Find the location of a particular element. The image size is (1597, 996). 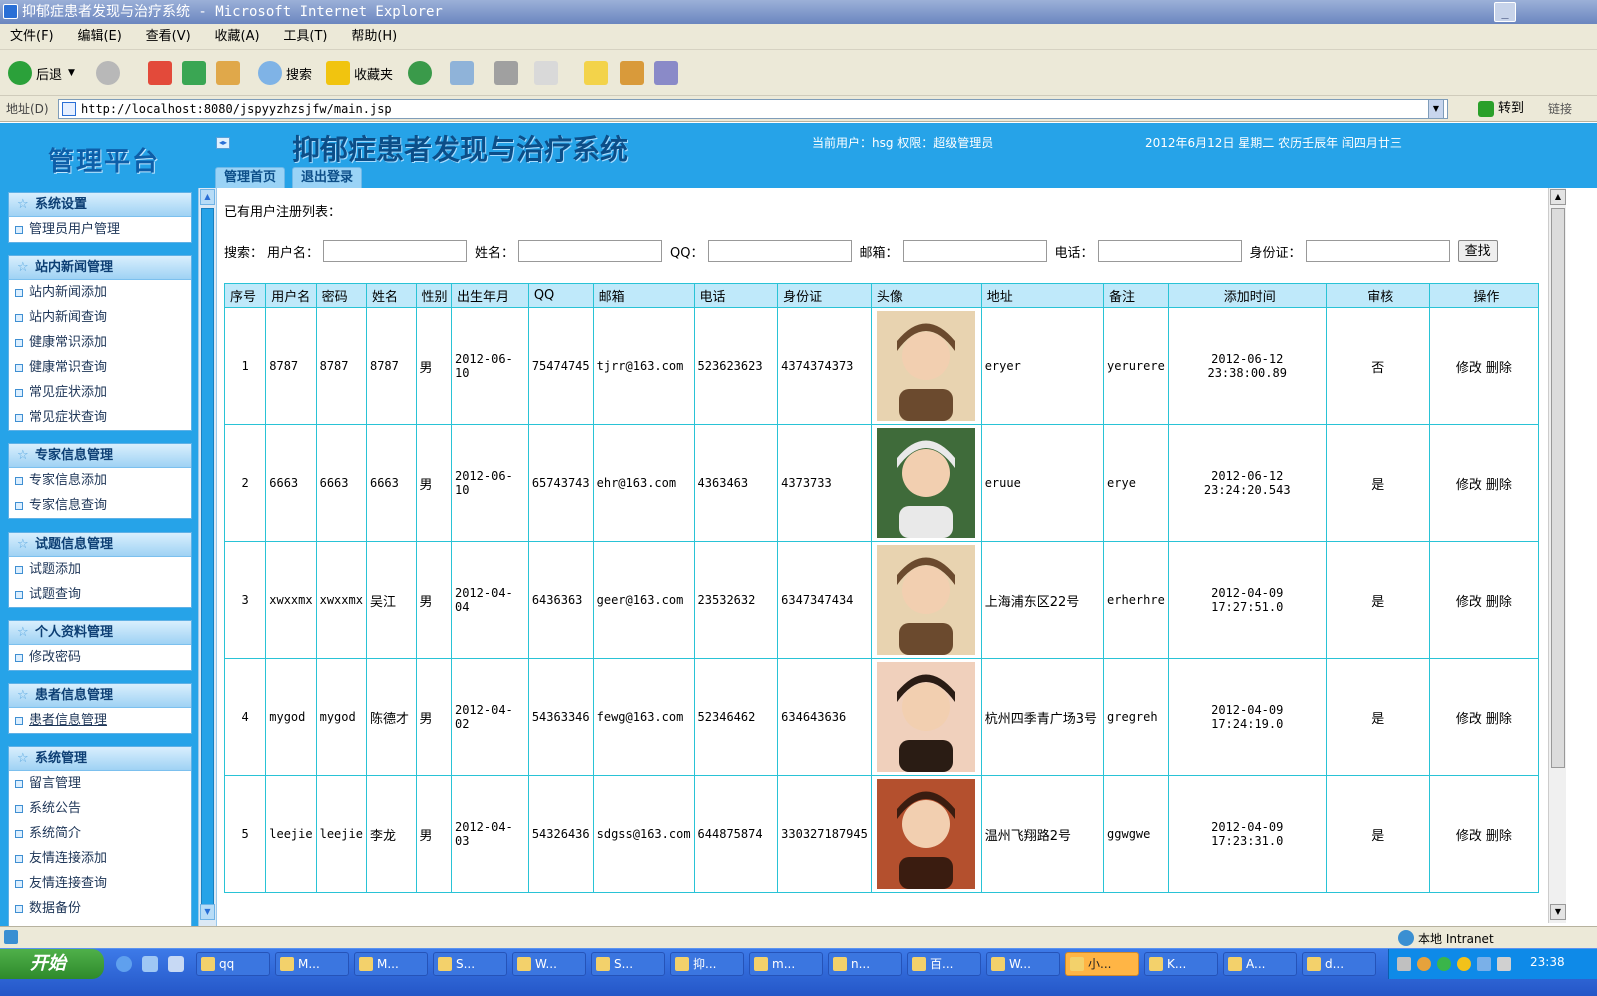

sidebar-group-title: ☆ 站内新闻管理 is located at coordinates (100, 268).